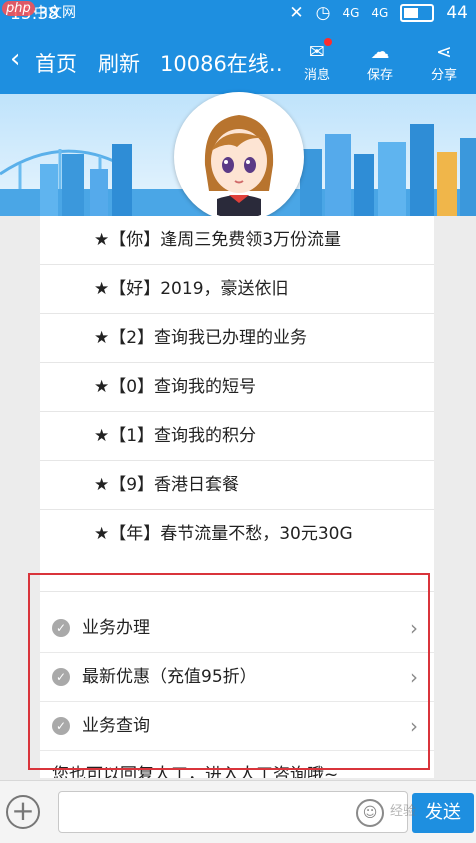  Describe the element at coordinates (417, 13) in the screenshot. I see `battery-icon` at that location.